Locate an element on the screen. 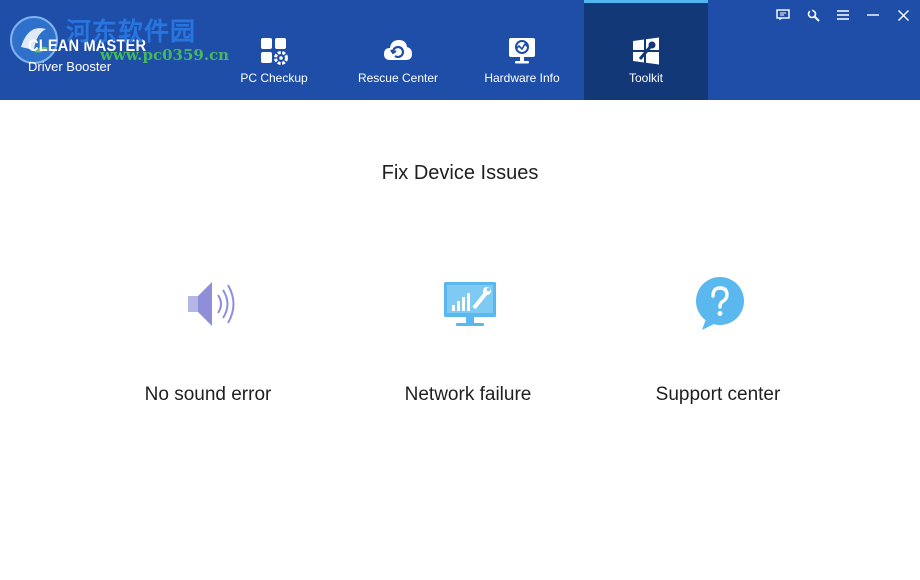 The width and height of the screenshot is (920, 580). windows-wrench-icon is located at coordinates (646, 51).